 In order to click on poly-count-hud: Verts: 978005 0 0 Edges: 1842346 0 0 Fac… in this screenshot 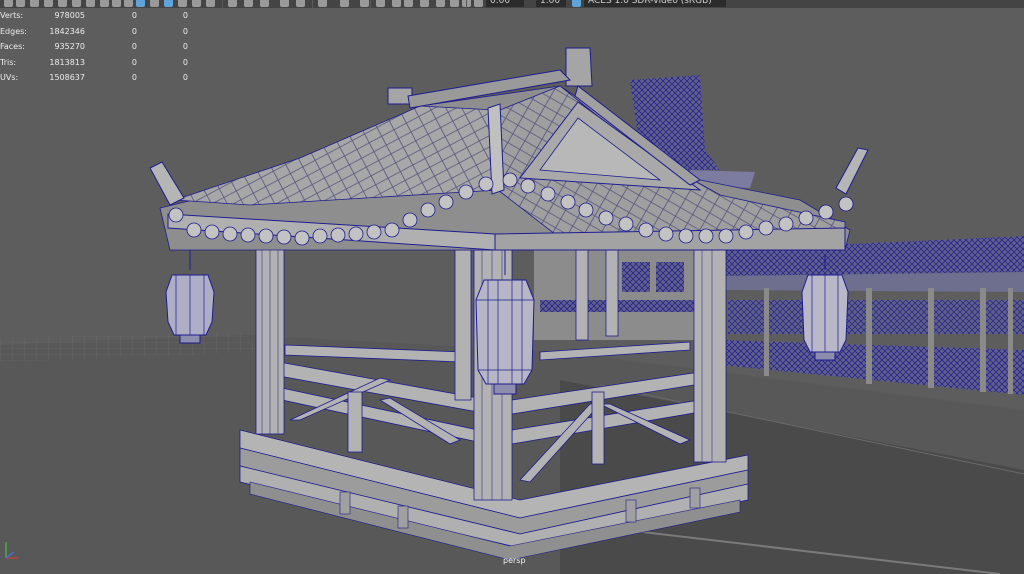, I will do `click(100, 47)`.